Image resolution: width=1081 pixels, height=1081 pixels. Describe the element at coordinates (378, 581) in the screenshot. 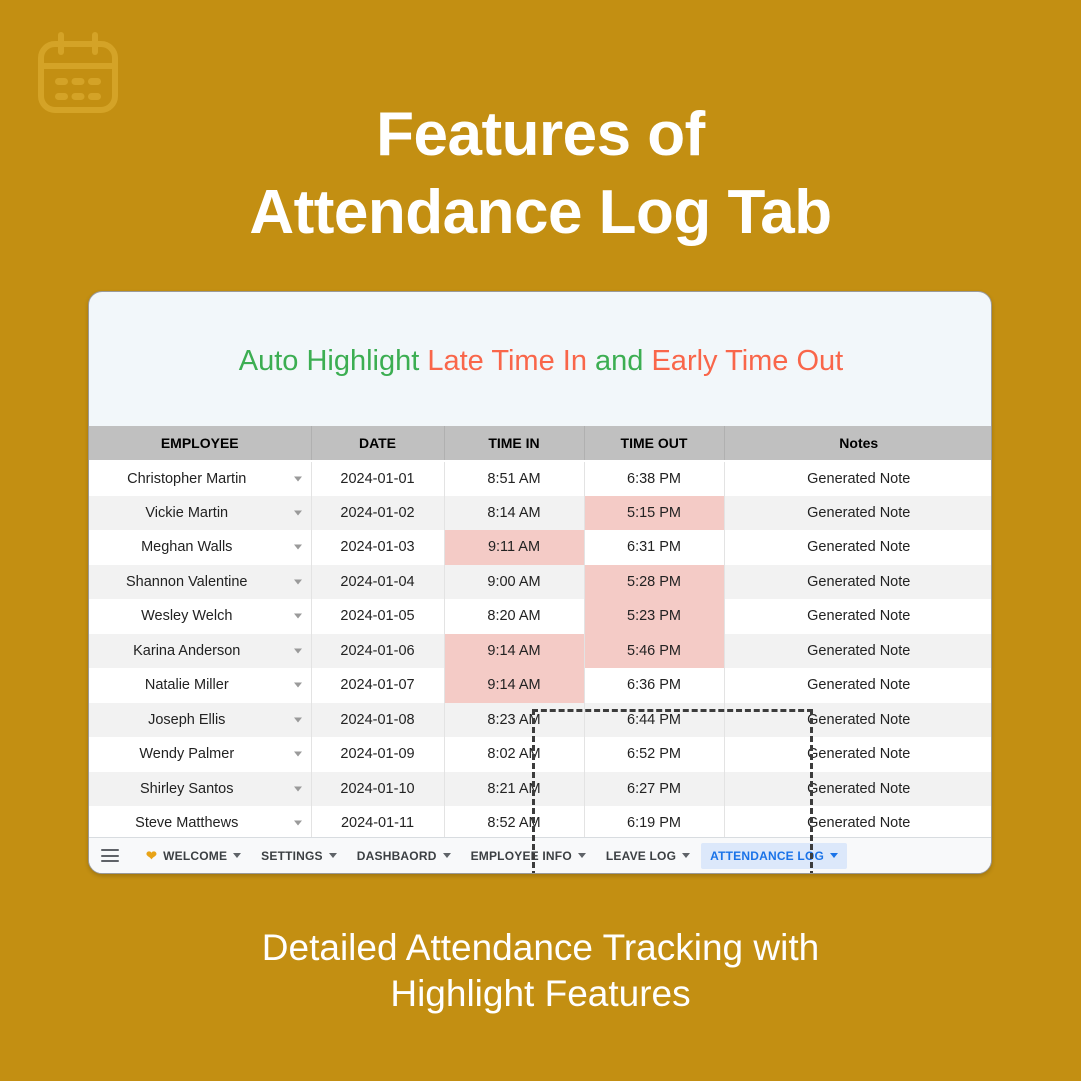

I see `cell-date: 2024-01-04` at that location.